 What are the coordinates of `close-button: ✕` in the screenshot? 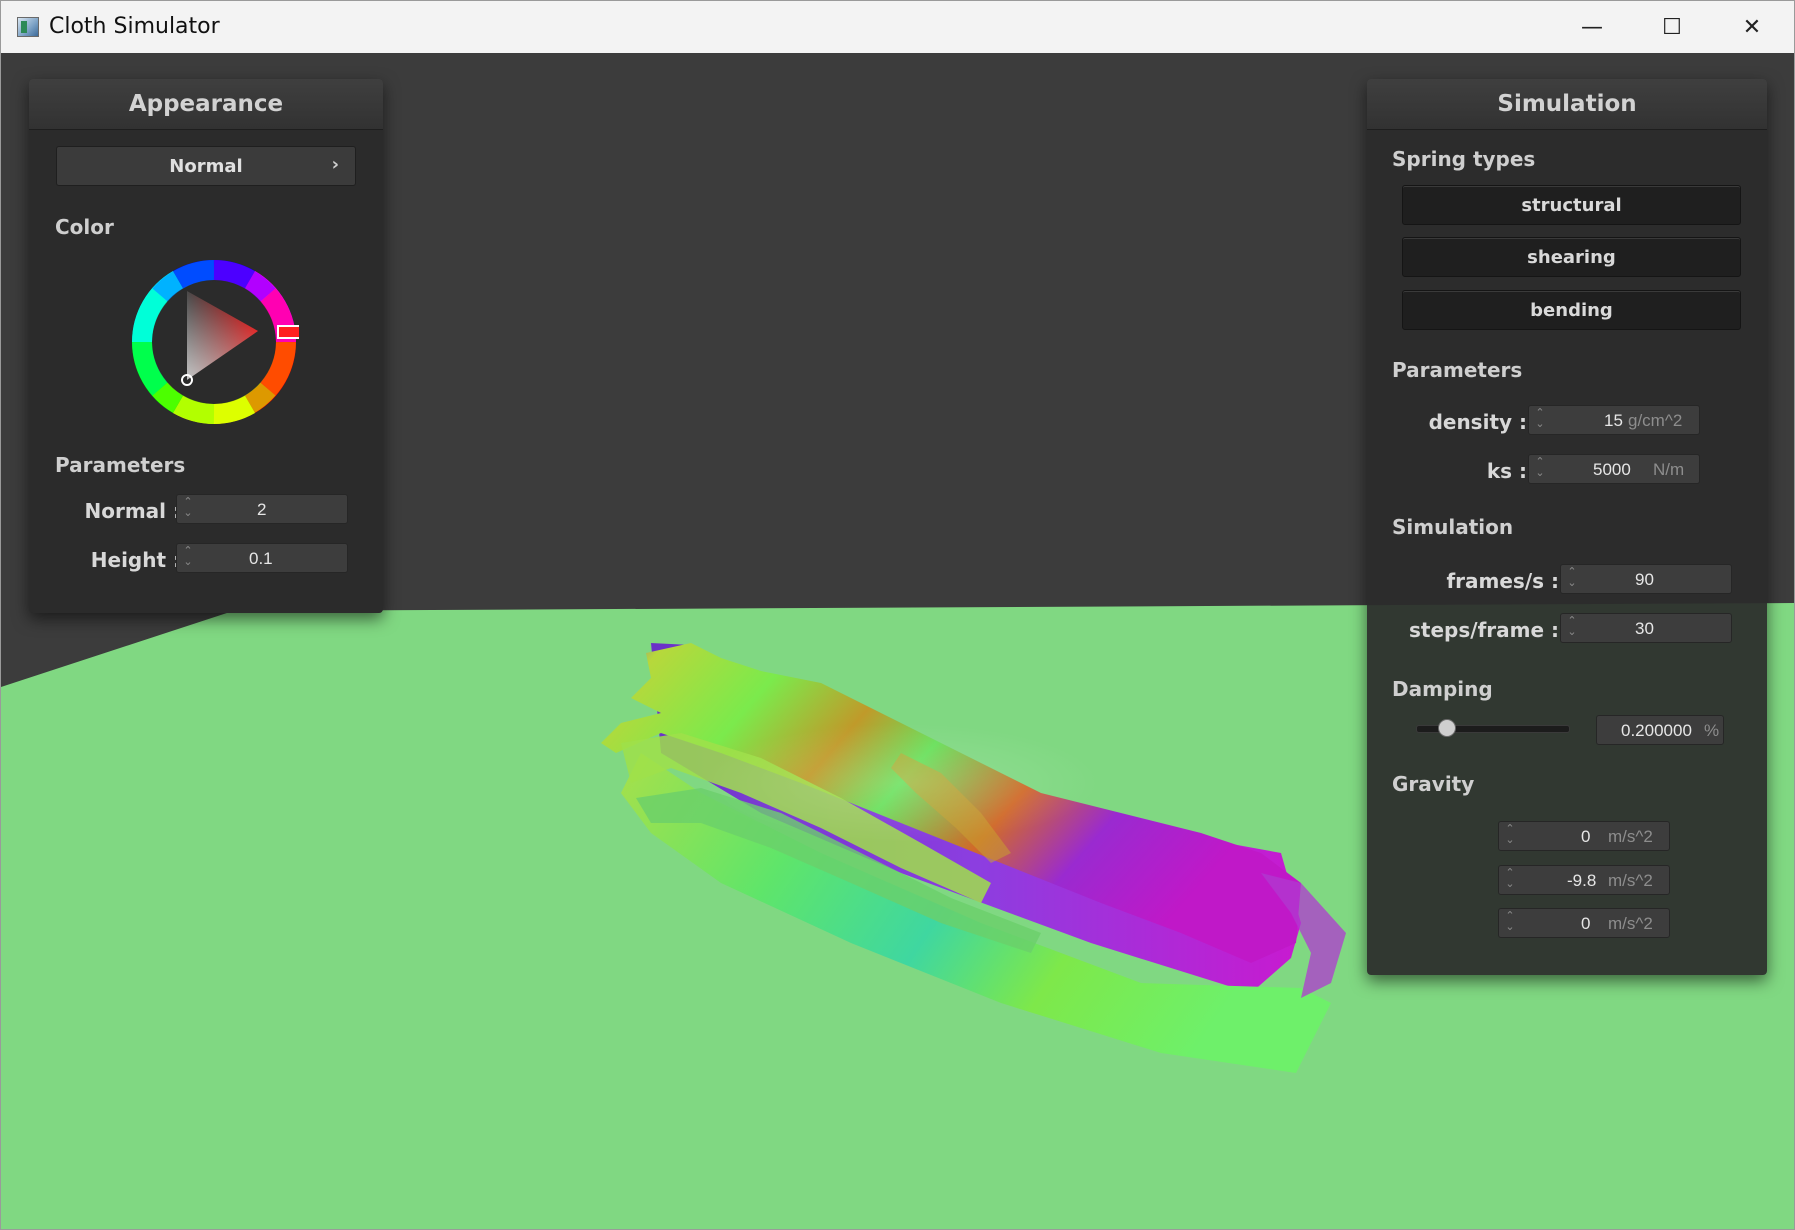 It's located at (1752, 27).